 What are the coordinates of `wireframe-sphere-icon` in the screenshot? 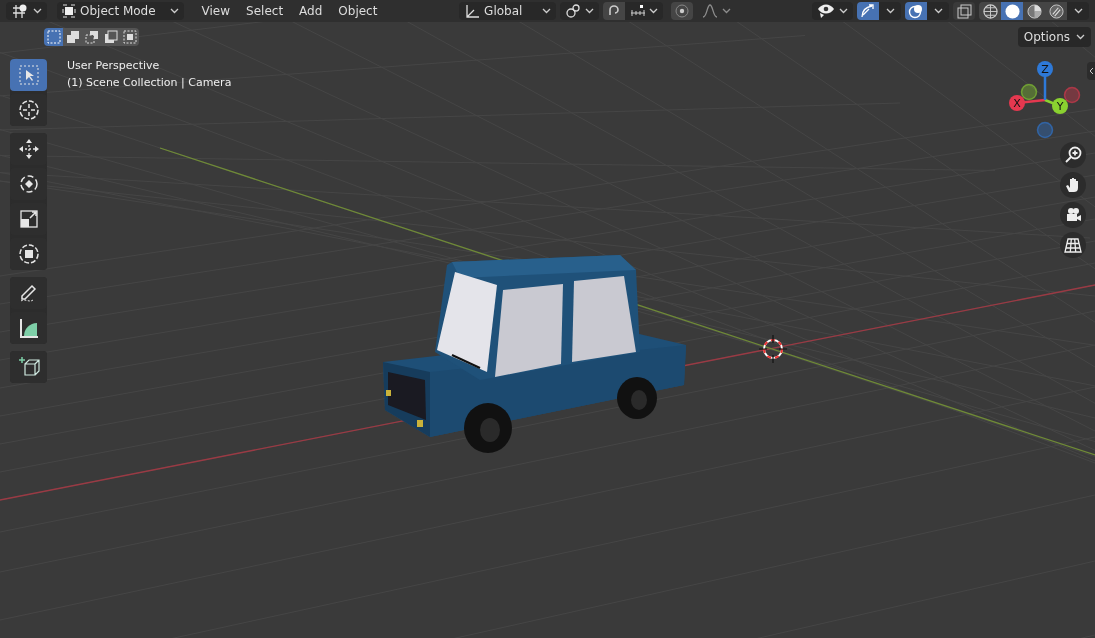 It's located at (990, 11).